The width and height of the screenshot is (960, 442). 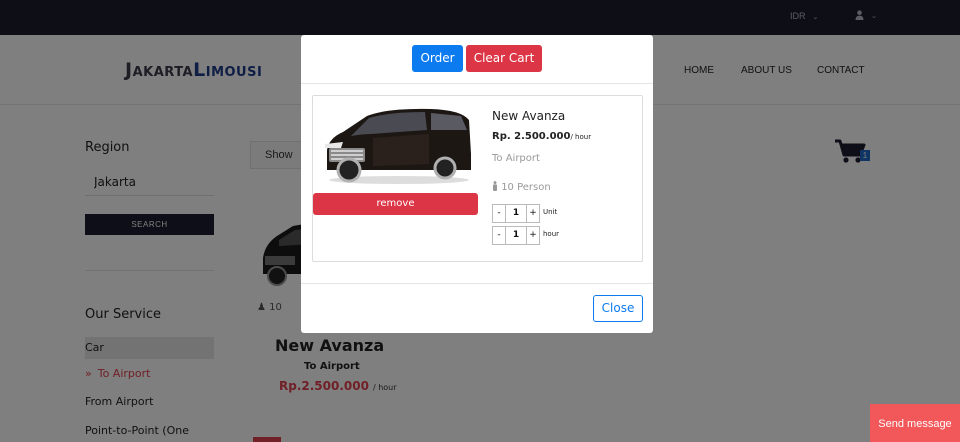 What do you see at coordinates (437, 58) in the screenshot?
I see `order-button: Order` at bounding box center [437, 58].